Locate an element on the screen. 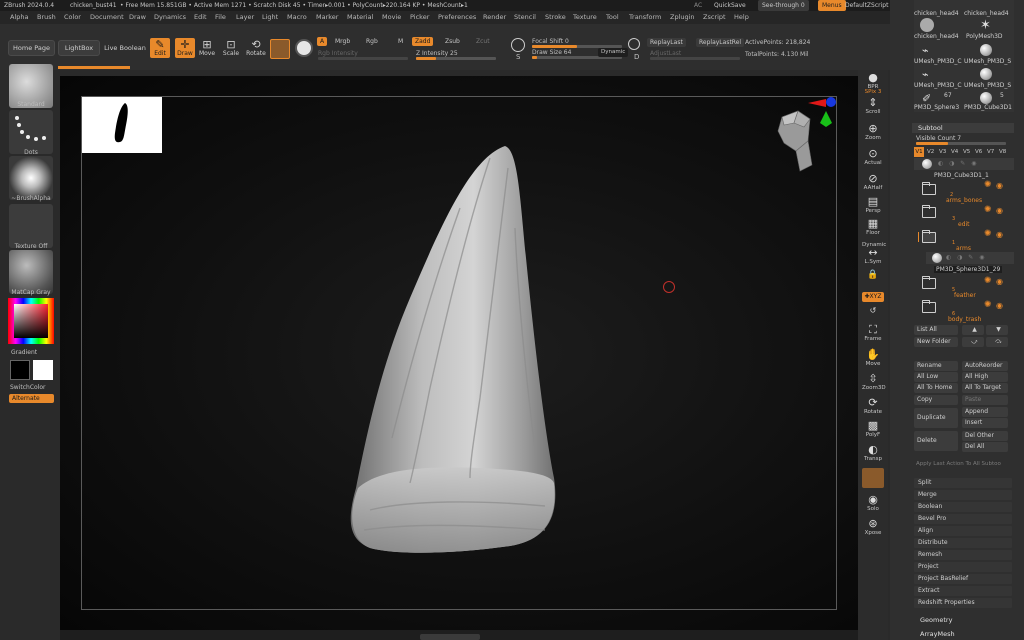 The width and height of the screenshot is (1024, 640). rotate-mode-button: ⟲ Rotate is located at coordinates (256, 48).